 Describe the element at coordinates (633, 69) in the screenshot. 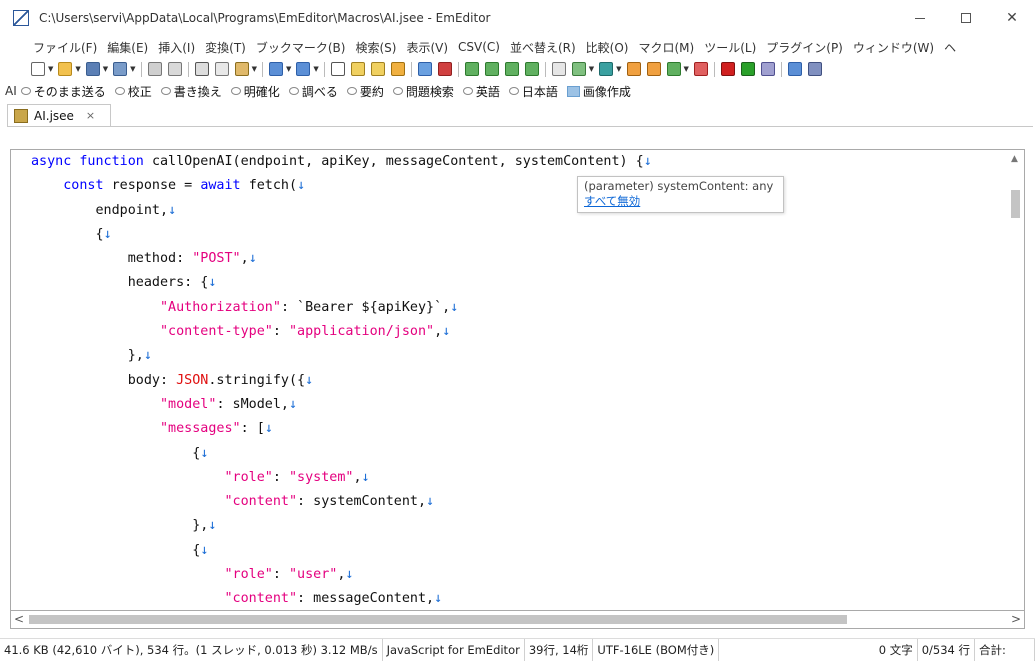

I see `macro-icon` at that location.